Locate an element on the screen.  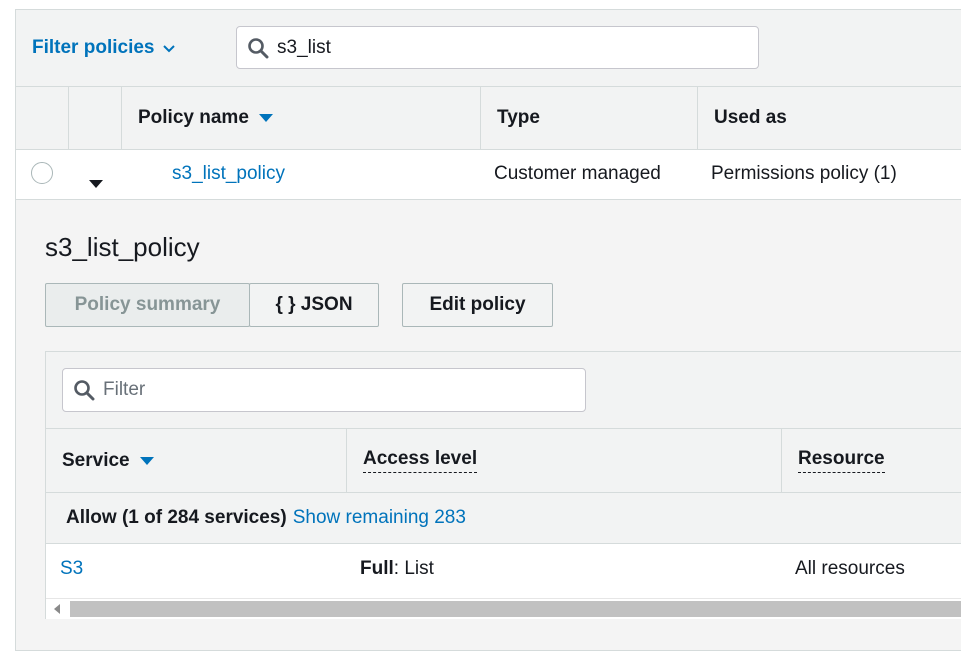
summary-table-header: Service Access level Resource is located at coordinates (503, 461).